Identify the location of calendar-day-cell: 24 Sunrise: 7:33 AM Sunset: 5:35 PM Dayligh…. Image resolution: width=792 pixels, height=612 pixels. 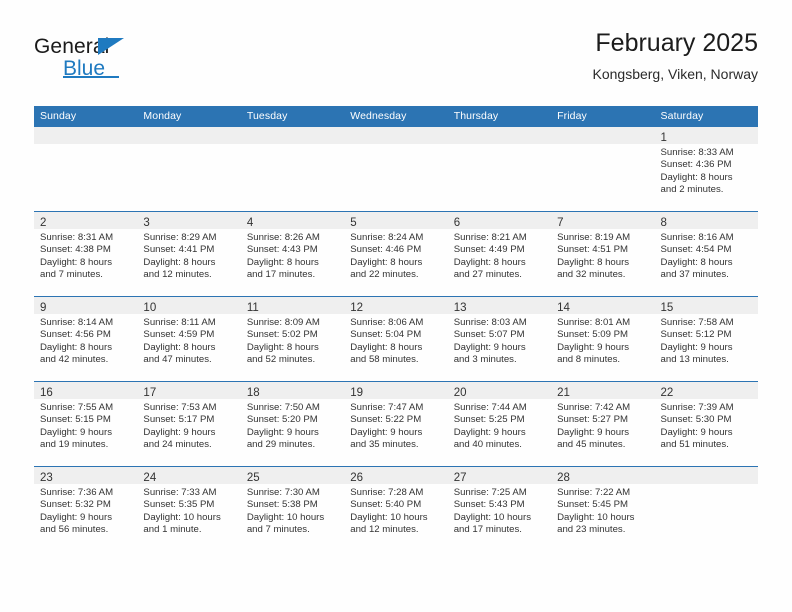
(189, 509).